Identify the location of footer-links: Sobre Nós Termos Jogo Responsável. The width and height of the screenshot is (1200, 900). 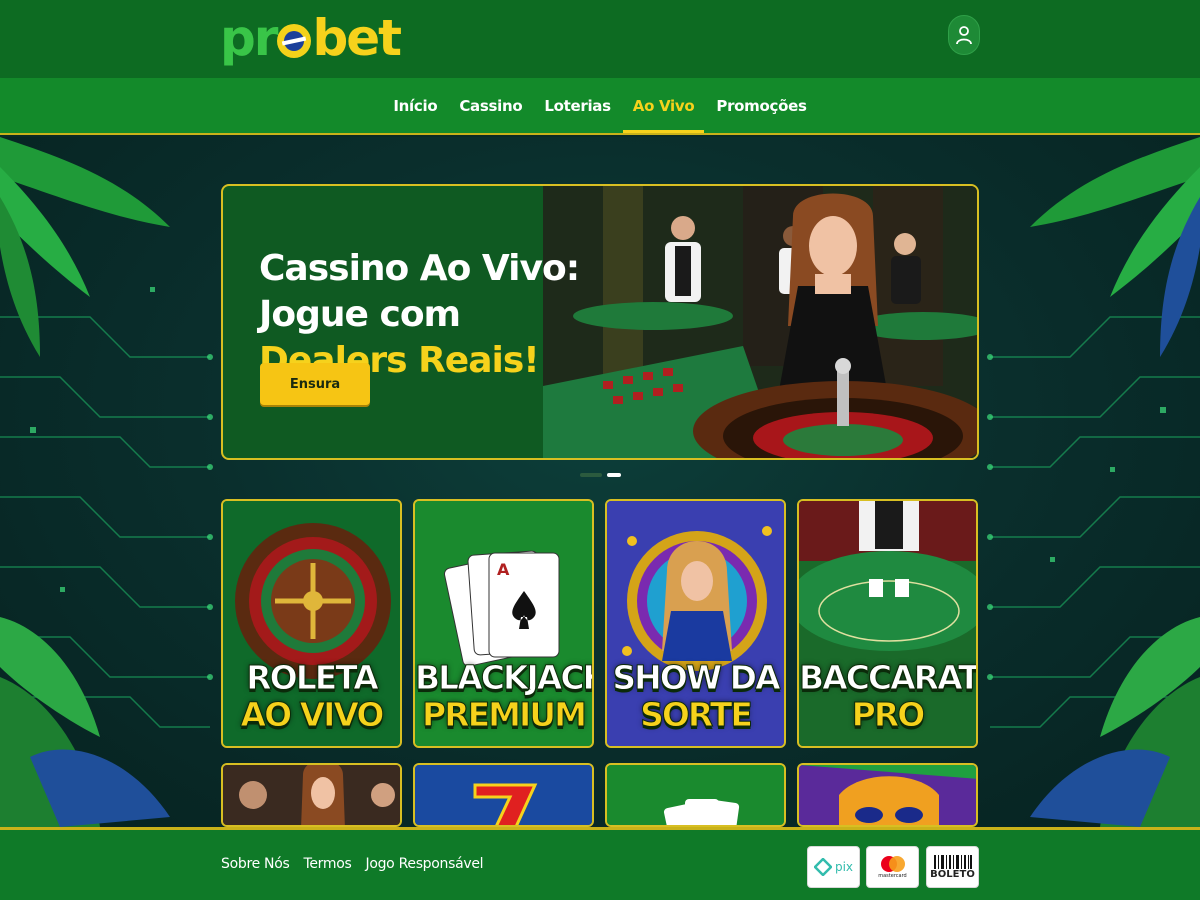
(352, 864).